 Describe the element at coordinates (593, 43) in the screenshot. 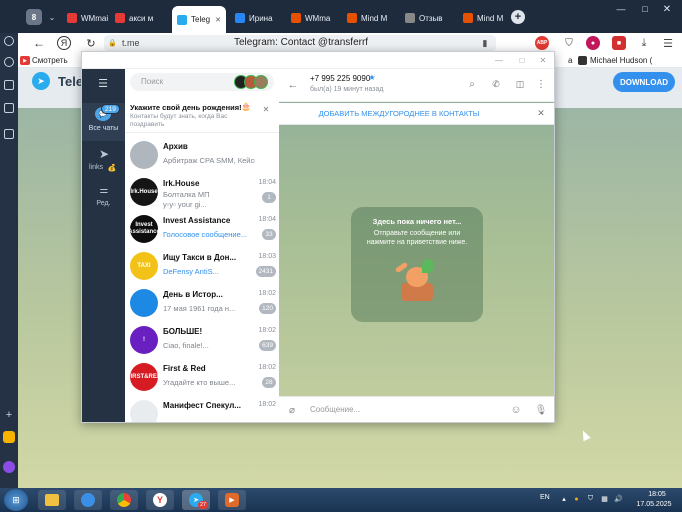

I see `extension-icon: ●` at that location.